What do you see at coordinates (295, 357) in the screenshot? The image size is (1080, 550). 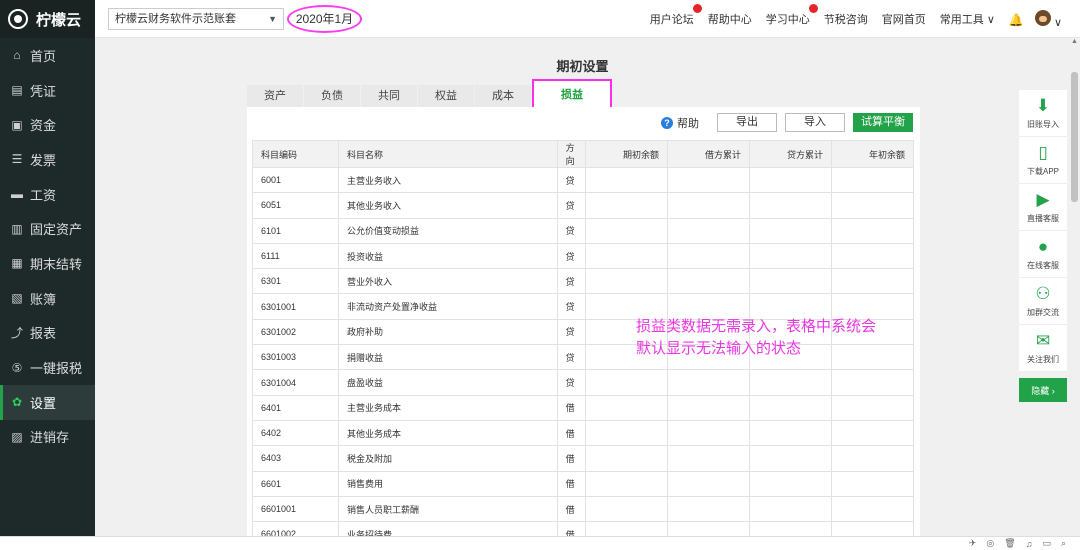 I see `account-code-cell: 6301003` at bounding box center [295, 357].